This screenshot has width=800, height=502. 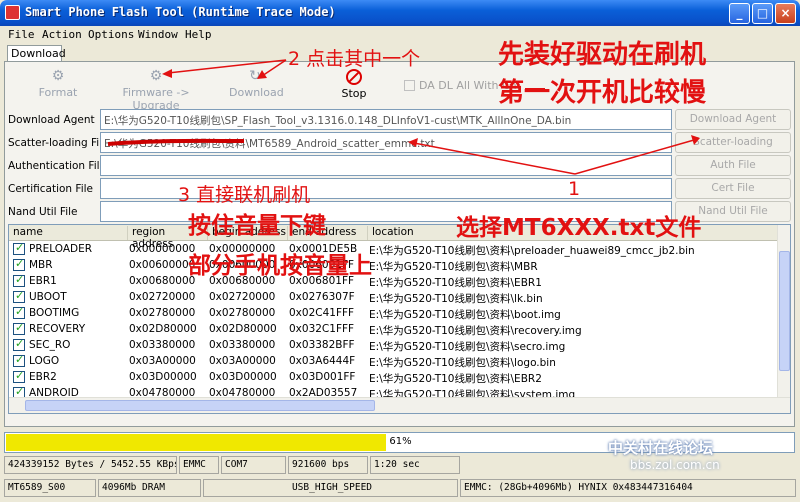 I want to click on annotation-step3: 3 直接联机刷机, so click(x=244, y=195).